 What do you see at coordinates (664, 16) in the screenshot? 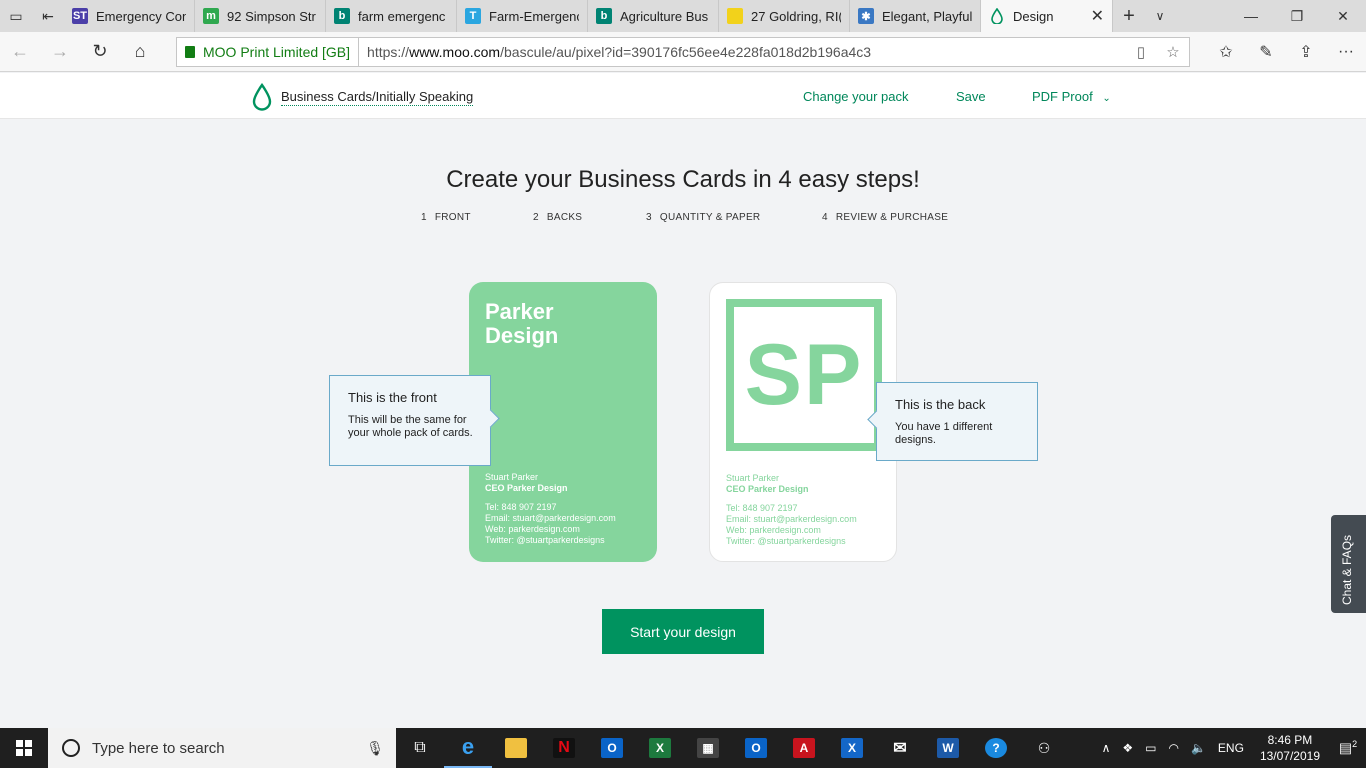
I see `tab-label: Agriculture Bus` at bounding box center [664, 16].